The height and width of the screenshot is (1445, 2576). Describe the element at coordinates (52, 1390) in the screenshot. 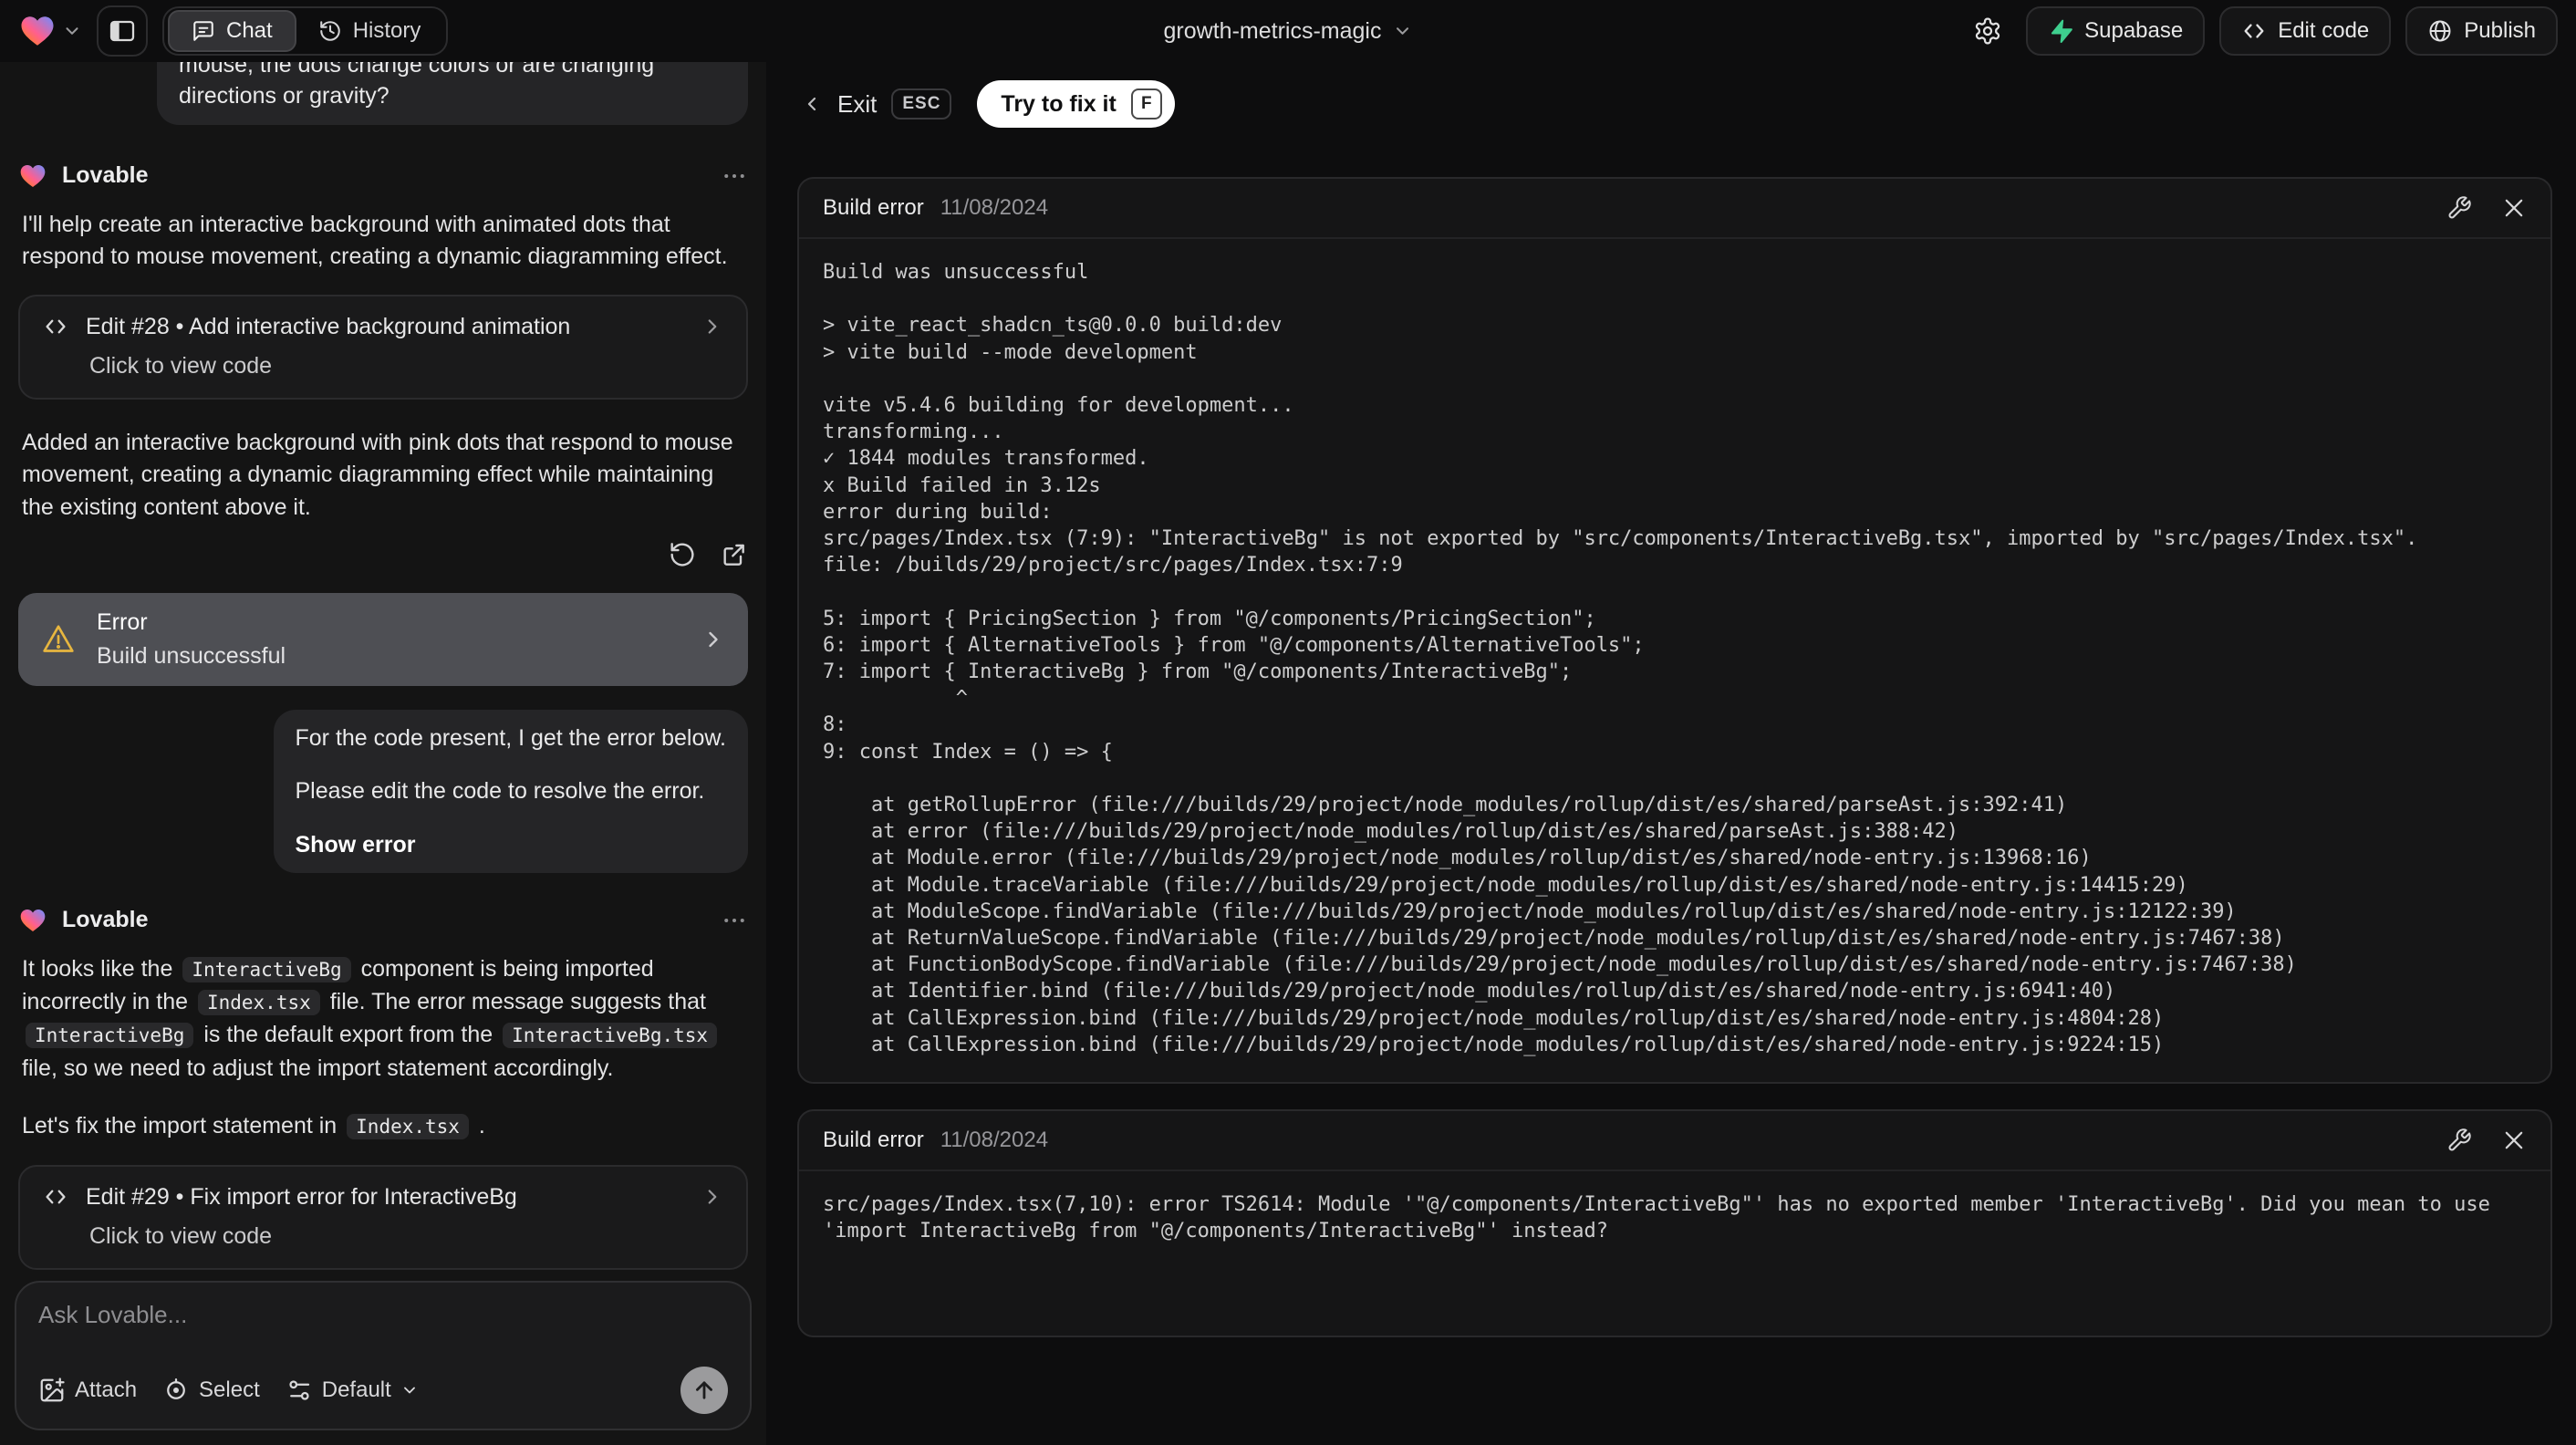

I see `image-plus-icon` at that location.